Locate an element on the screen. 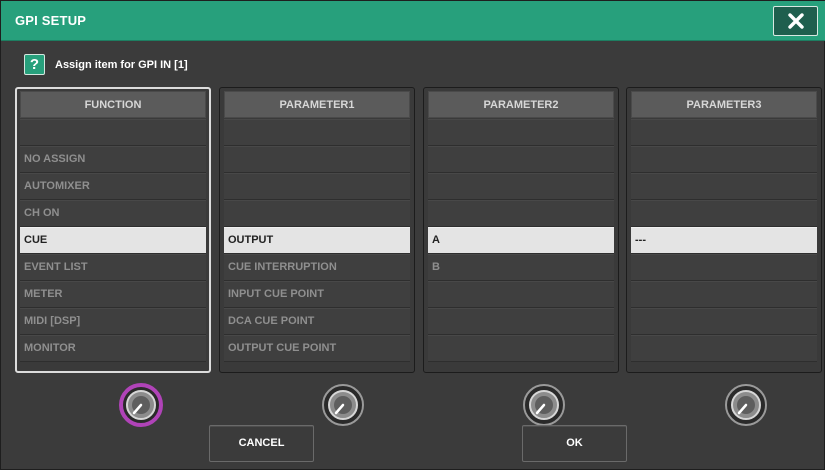  column-parameter2: PARAMETER2 A B is located at coordinates (521, 230).